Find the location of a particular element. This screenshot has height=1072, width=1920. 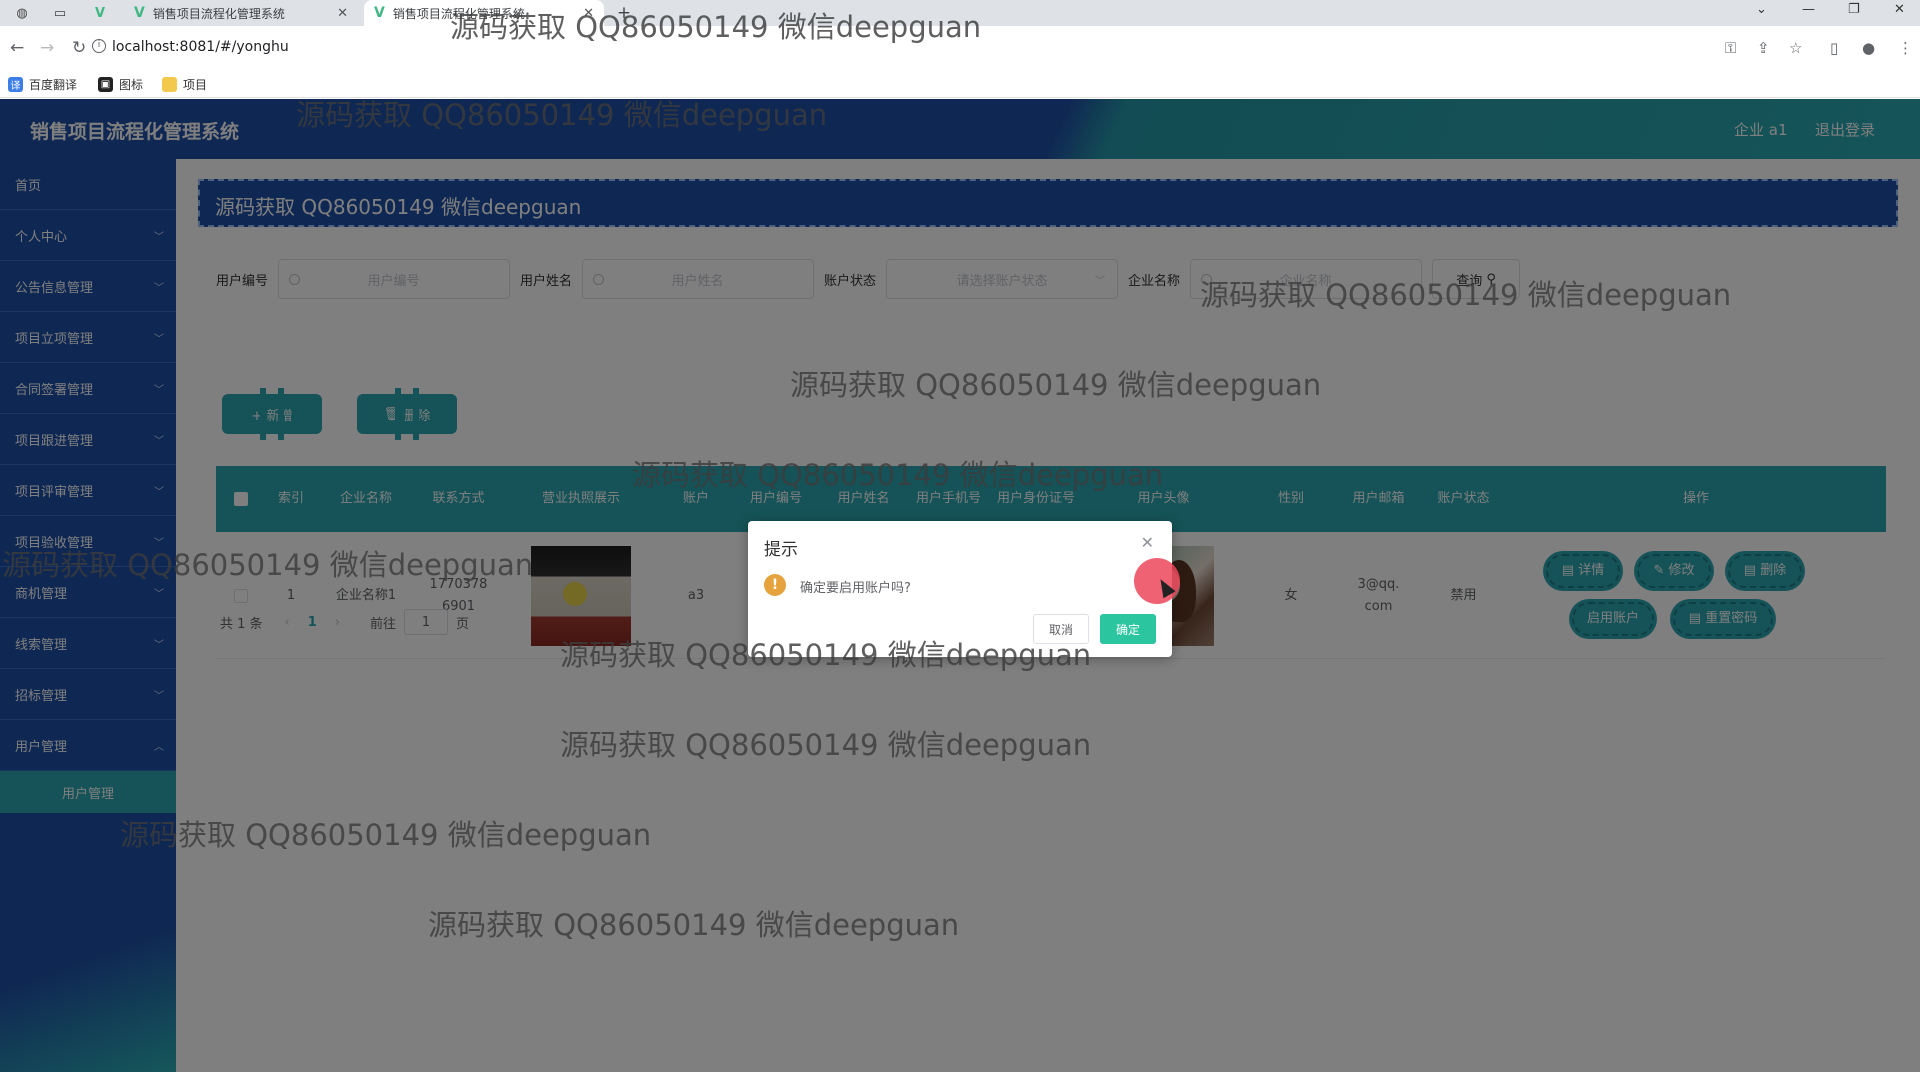

new-tab-icon: + is located at coordinates (624, 13).